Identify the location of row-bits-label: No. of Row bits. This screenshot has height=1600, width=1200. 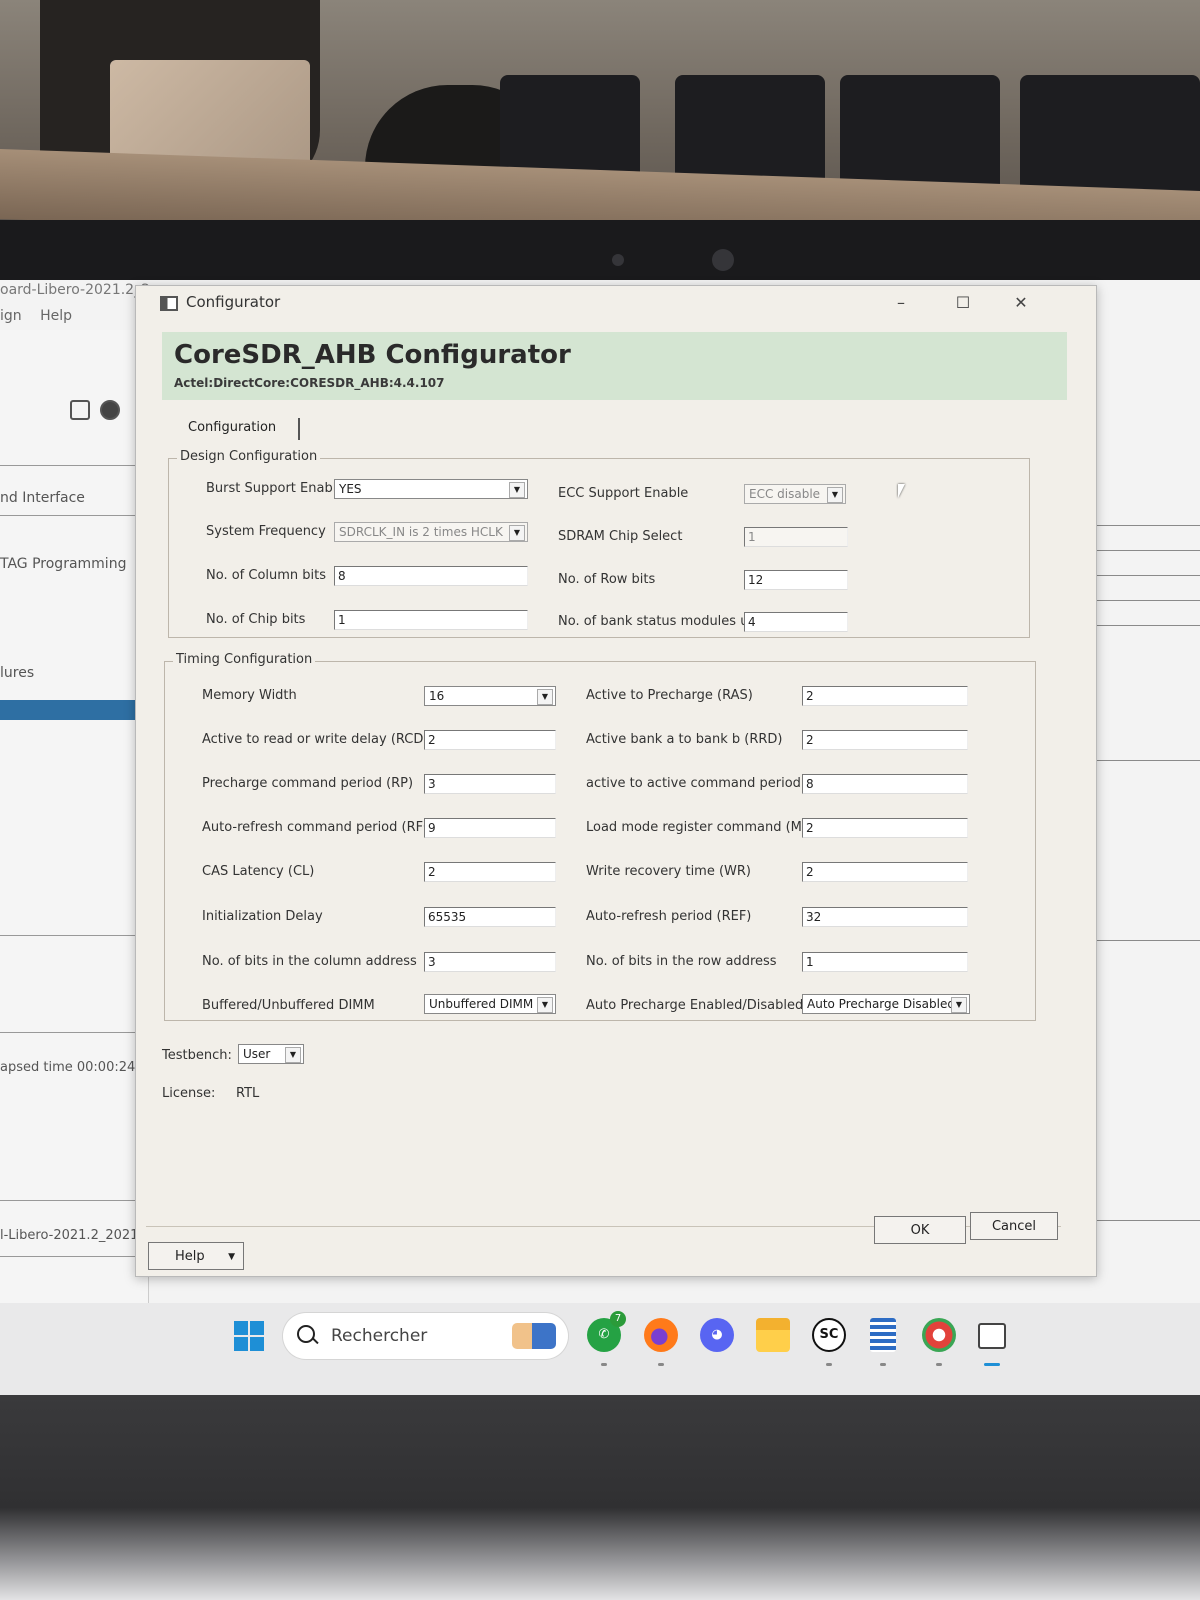
(607, 579).